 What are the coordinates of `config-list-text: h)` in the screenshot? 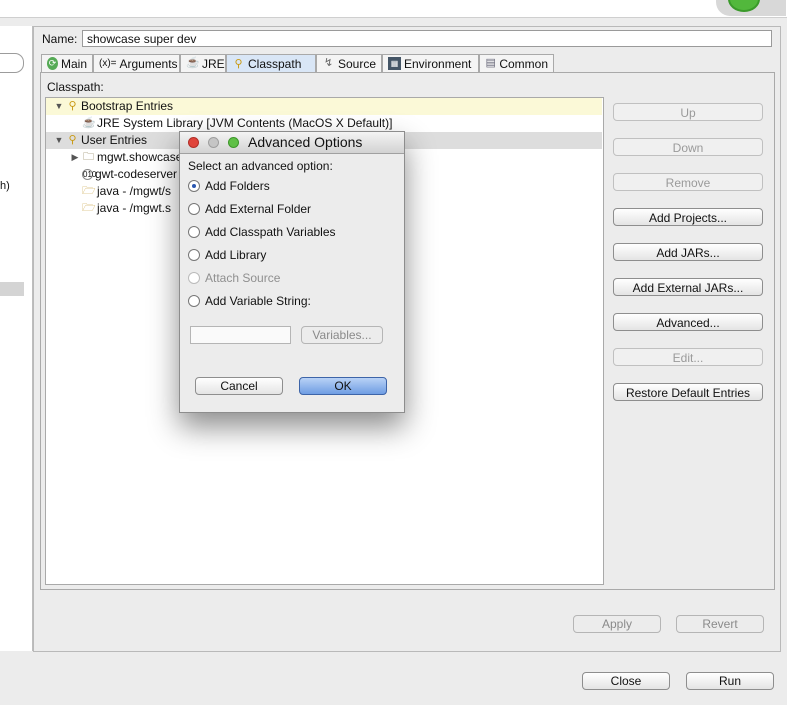 It's located at (5, 186).